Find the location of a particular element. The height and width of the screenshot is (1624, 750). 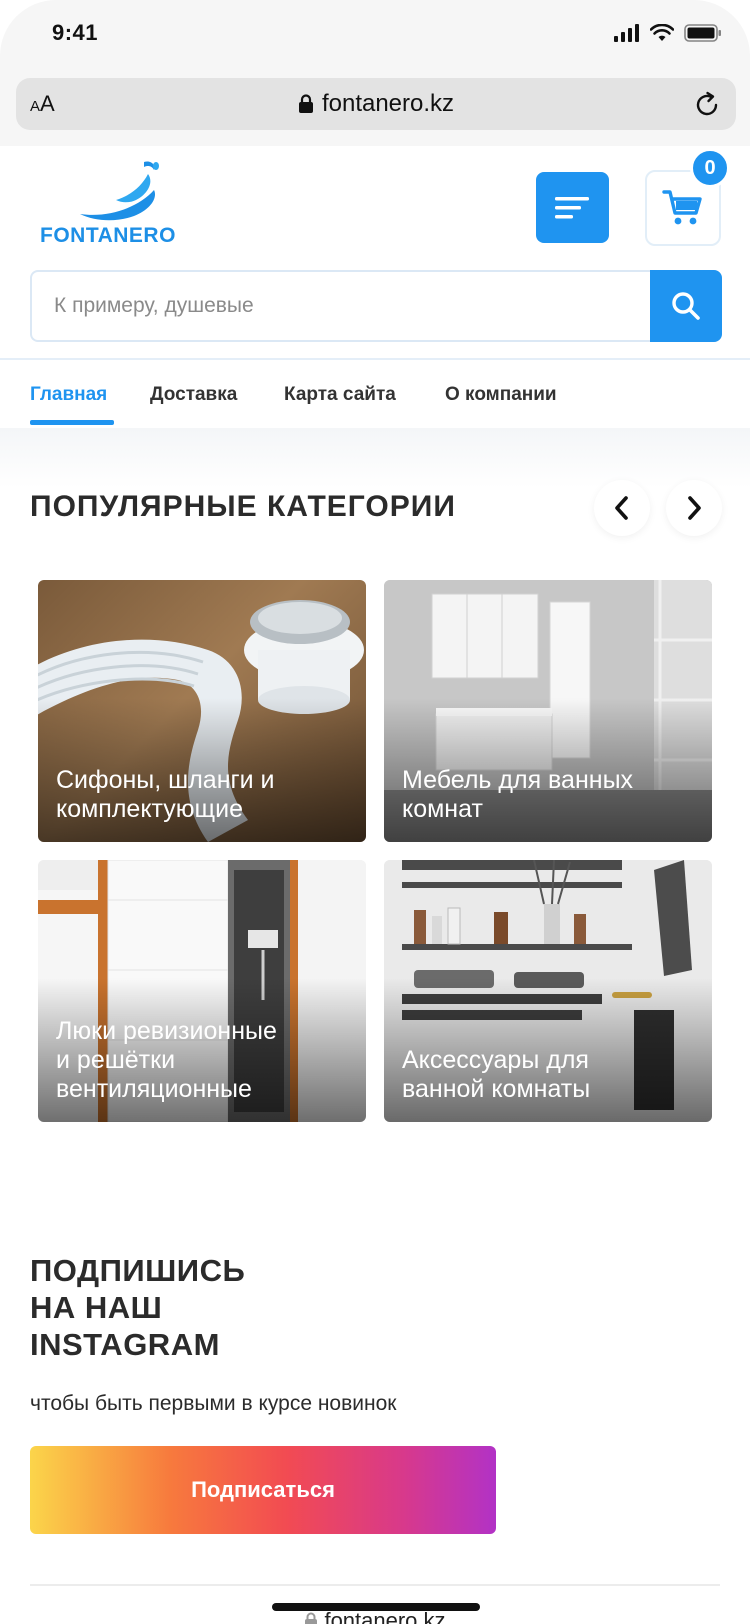

nav-item-about: О компании is located at coordinates (501, 395).